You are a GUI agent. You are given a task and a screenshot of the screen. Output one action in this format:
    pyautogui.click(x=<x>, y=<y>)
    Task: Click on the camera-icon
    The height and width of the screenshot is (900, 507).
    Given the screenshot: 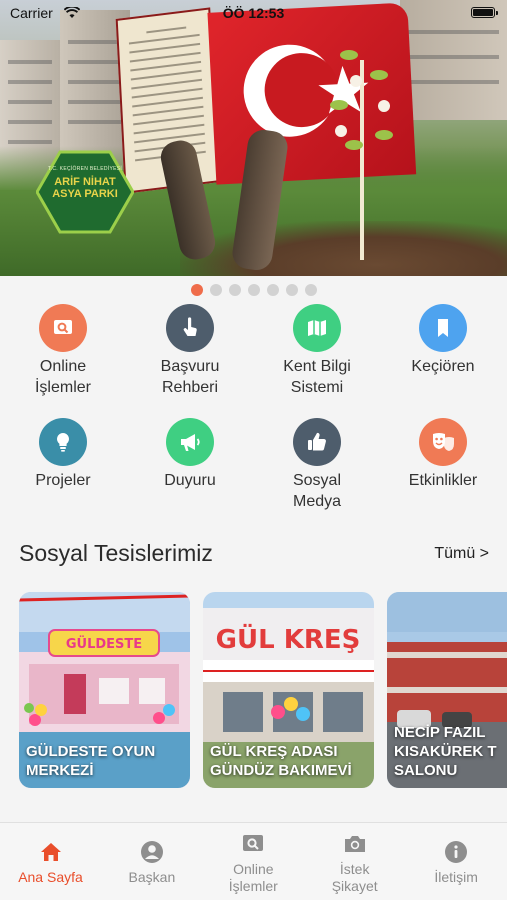 What is the action you would take?
    pyautogui.click(x=355, y=844)
    